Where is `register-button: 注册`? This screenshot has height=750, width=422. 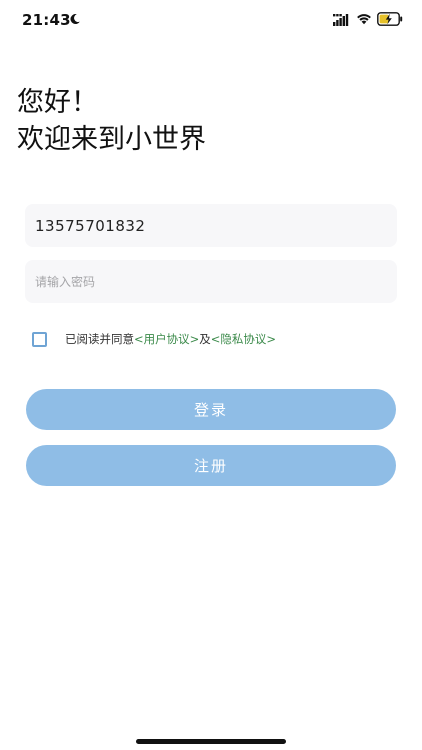
register-button: 注册 is located at coordinates (211, 465).